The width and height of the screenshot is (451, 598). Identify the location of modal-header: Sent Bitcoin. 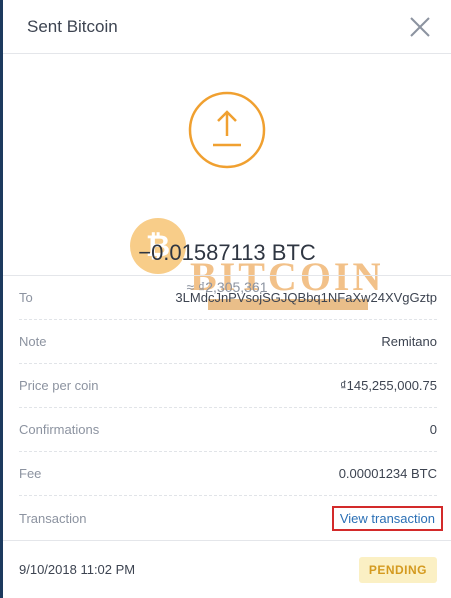
(227, 27).